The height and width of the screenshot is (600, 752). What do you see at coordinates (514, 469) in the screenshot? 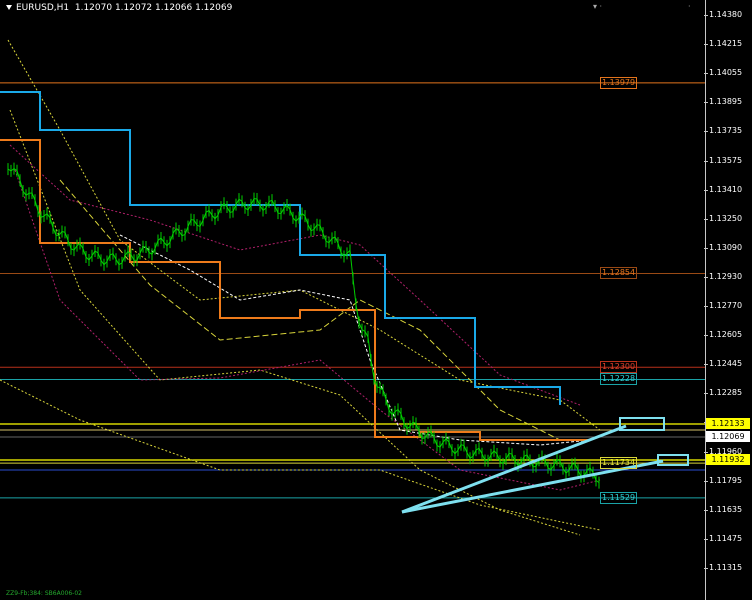
I see `trend-arrow-upper` at bounding box center [514, 469].